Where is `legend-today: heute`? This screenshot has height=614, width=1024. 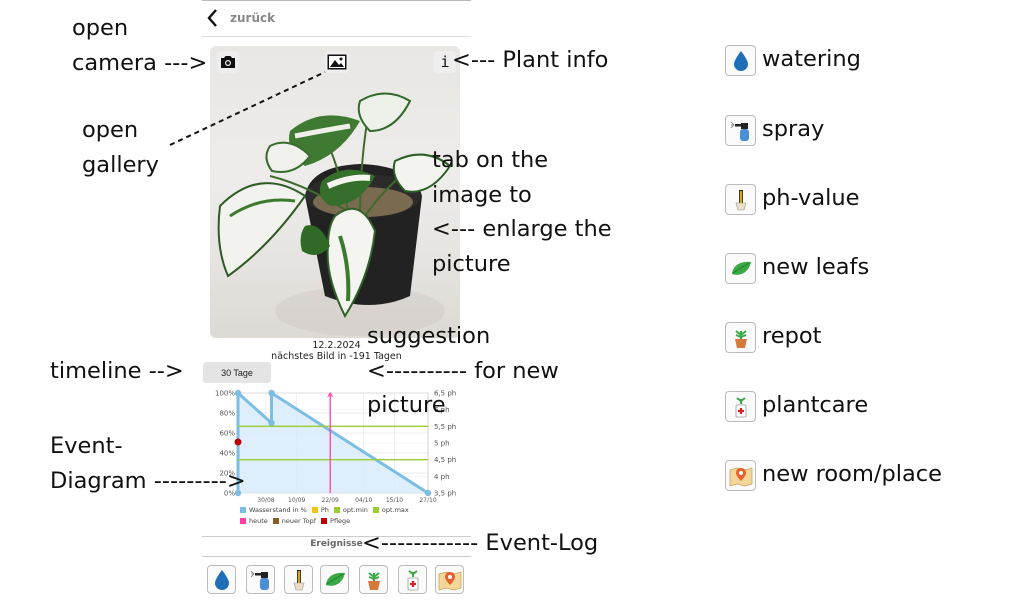 legend-today: heute is located at coordinates (258, 521).